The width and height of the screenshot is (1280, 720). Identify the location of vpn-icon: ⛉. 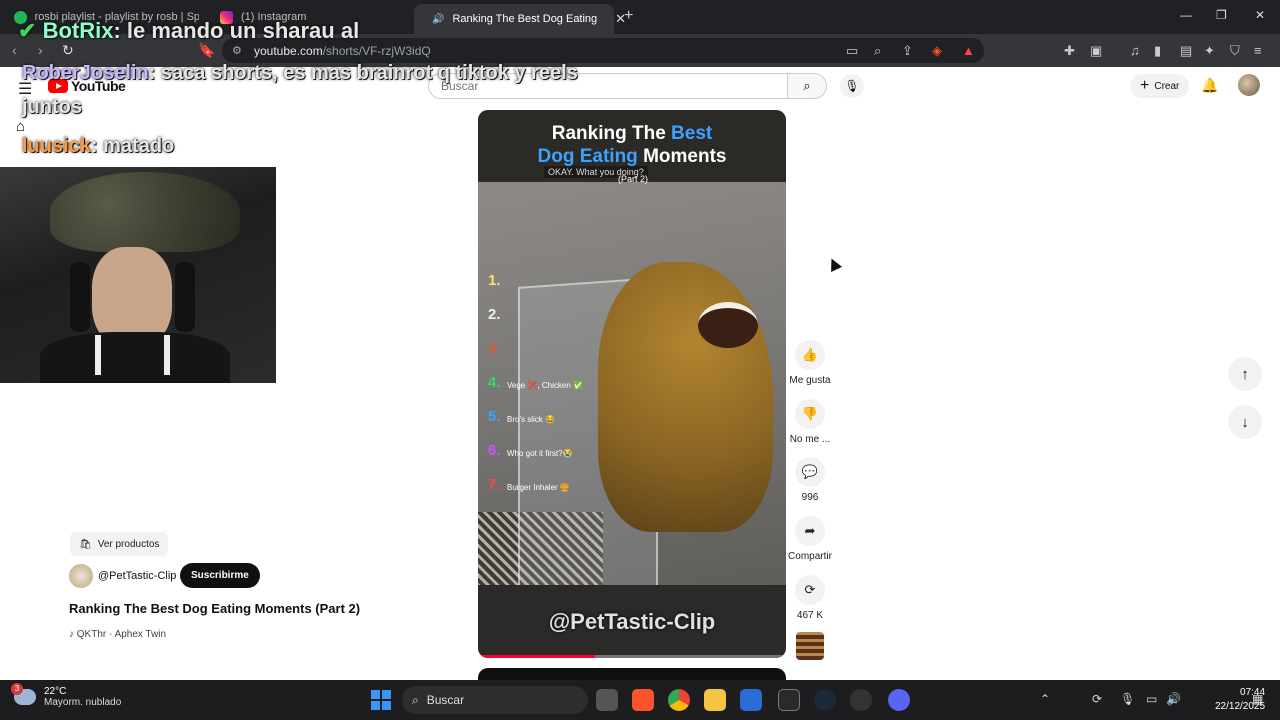
(1235, 51).